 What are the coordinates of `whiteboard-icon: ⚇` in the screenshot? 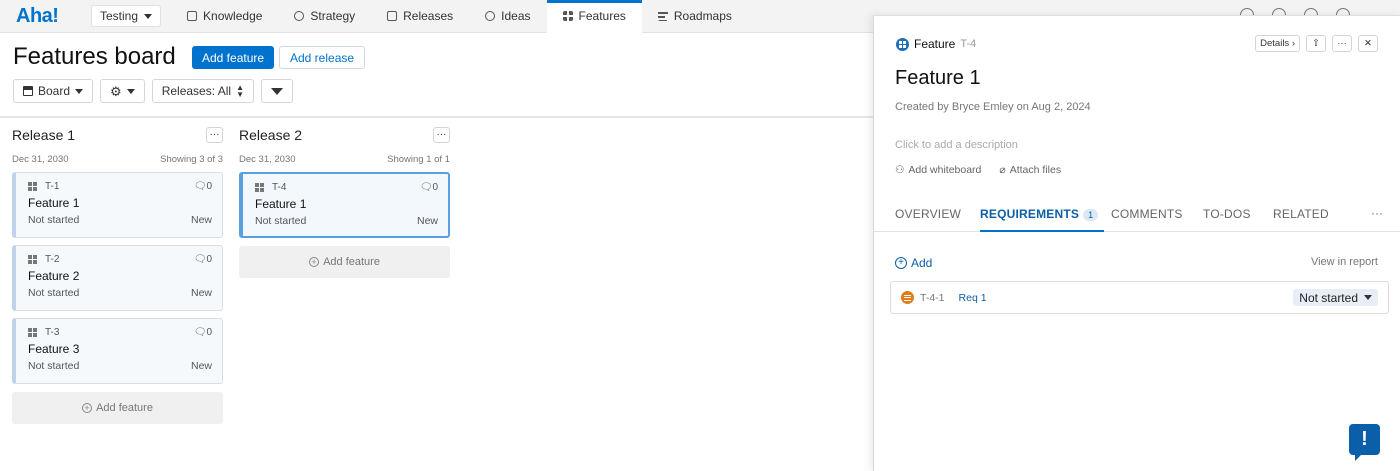 It's located at (900, 170).